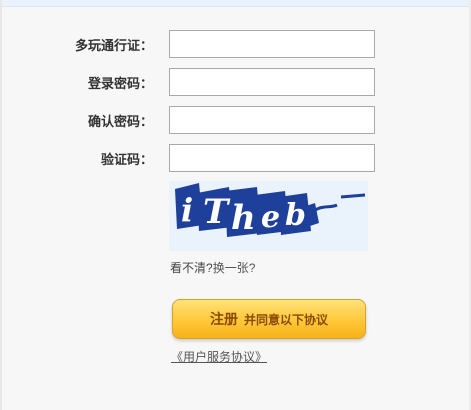  Describe the element at coordinates (191, 268) in the screenshot. I see `captcha-unclear-text: 看不清?` at that location.